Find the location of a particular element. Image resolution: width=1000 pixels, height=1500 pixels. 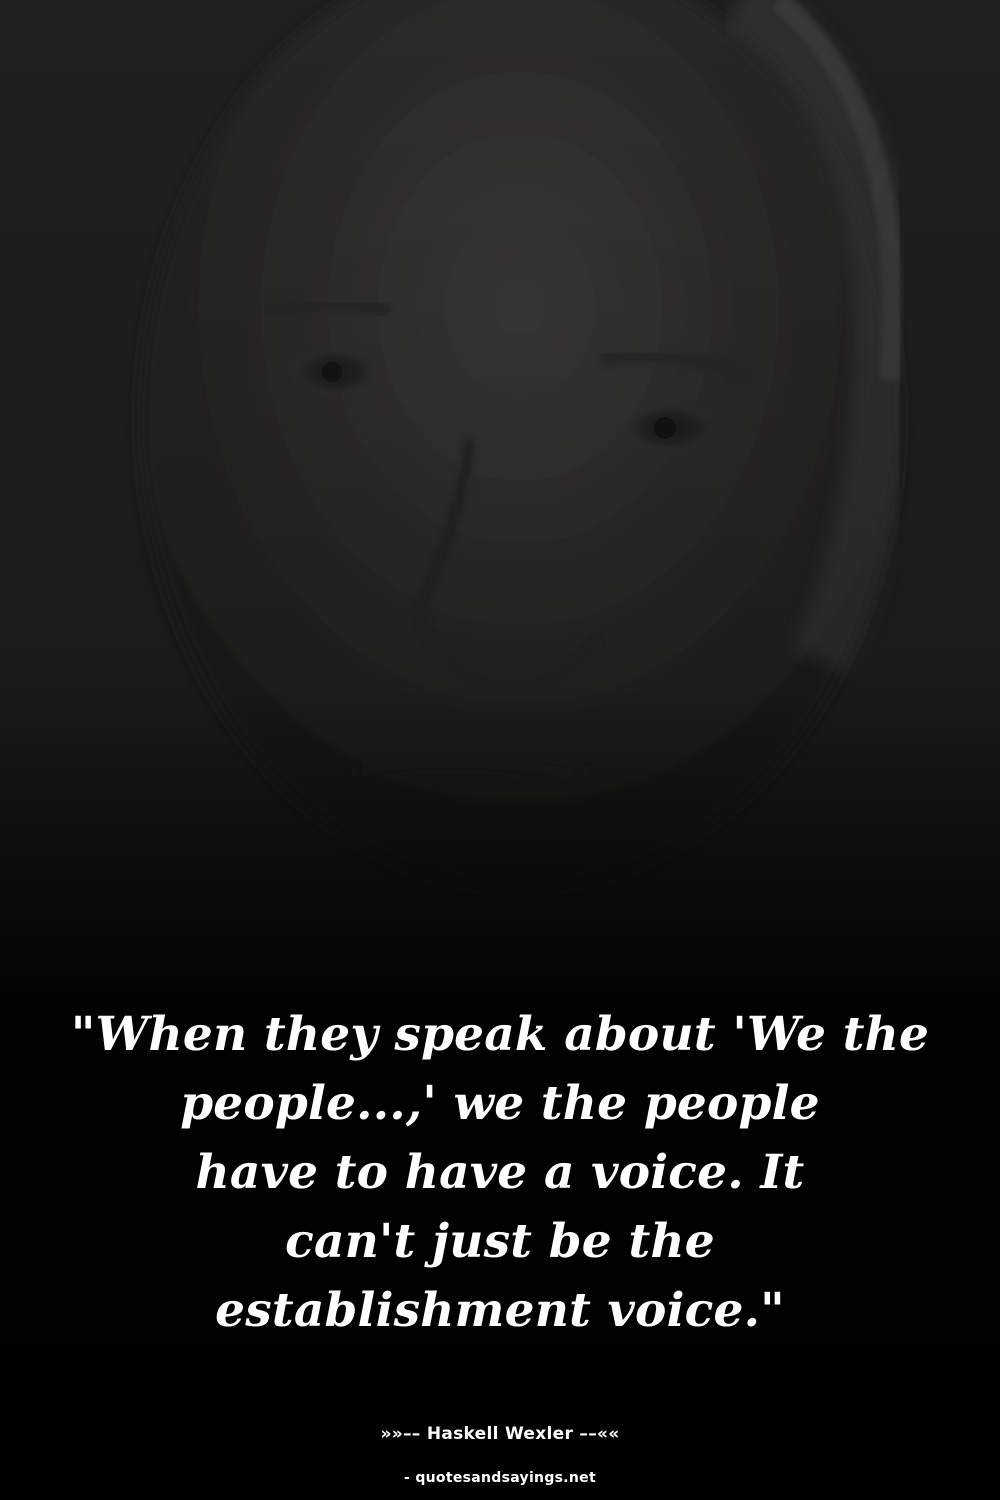

quote-line: have to have a voice. It is located at coordinates (500, 1172).